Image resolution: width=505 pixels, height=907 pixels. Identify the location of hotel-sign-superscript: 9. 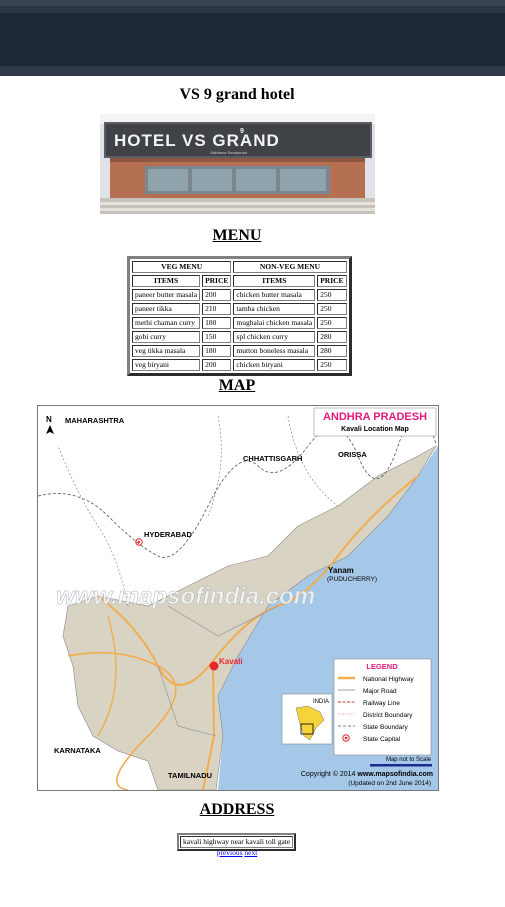
(242, 131).